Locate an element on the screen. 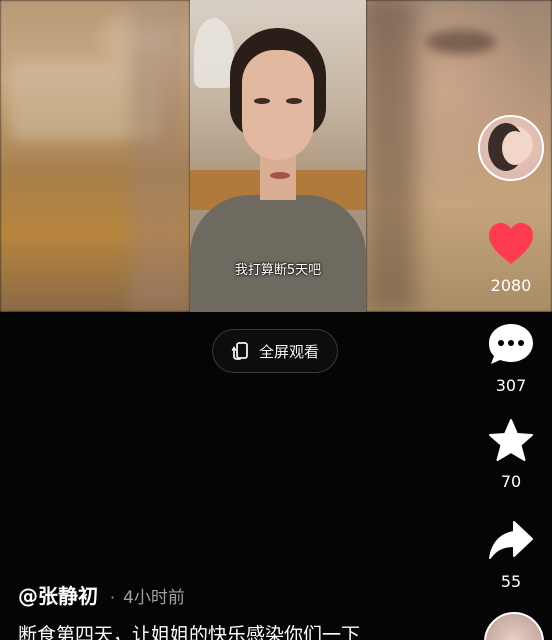  favorite-button: 70 is located at coordinates (511, 454).